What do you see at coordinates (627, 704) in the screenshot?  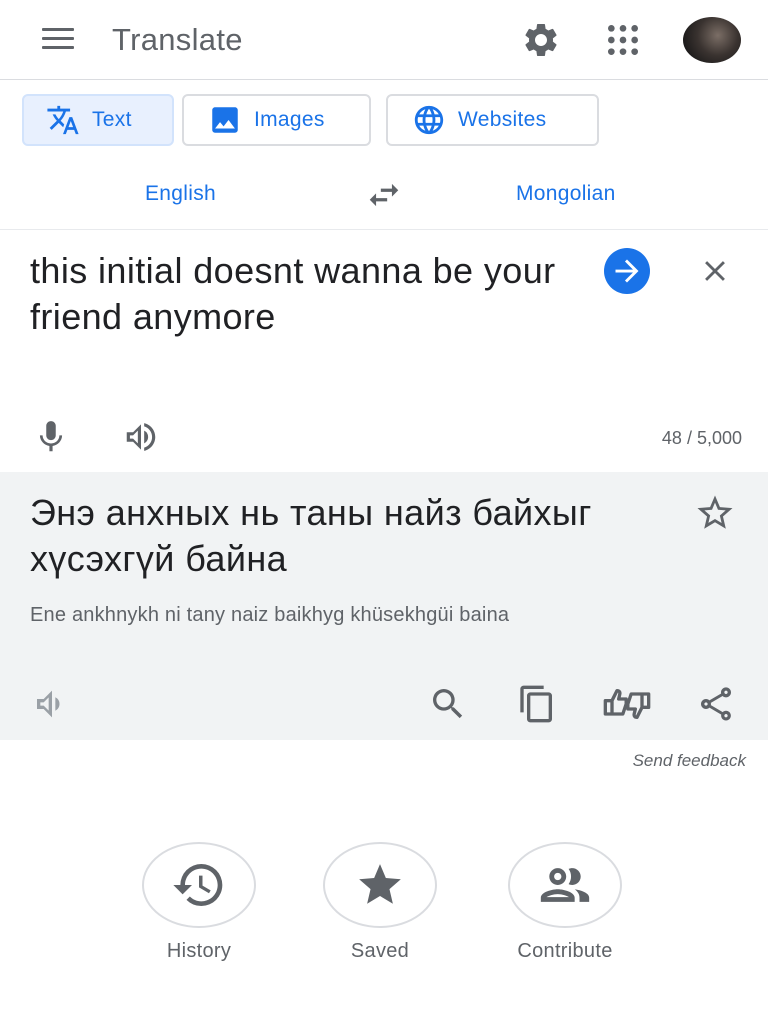 I see `rate-translation-icon` at bounding box center [627, 704].